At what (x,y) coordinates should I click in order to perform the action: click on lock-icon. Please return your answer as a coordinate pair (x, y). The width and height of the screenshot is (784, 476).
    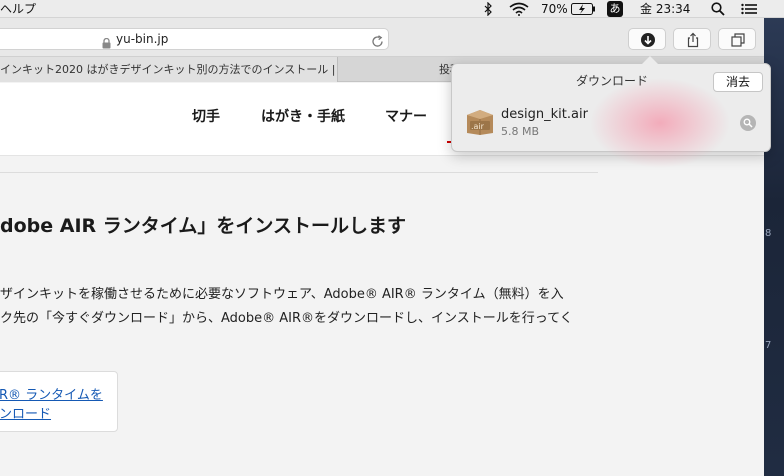
    Looking at the image, I should click on (106, 43).